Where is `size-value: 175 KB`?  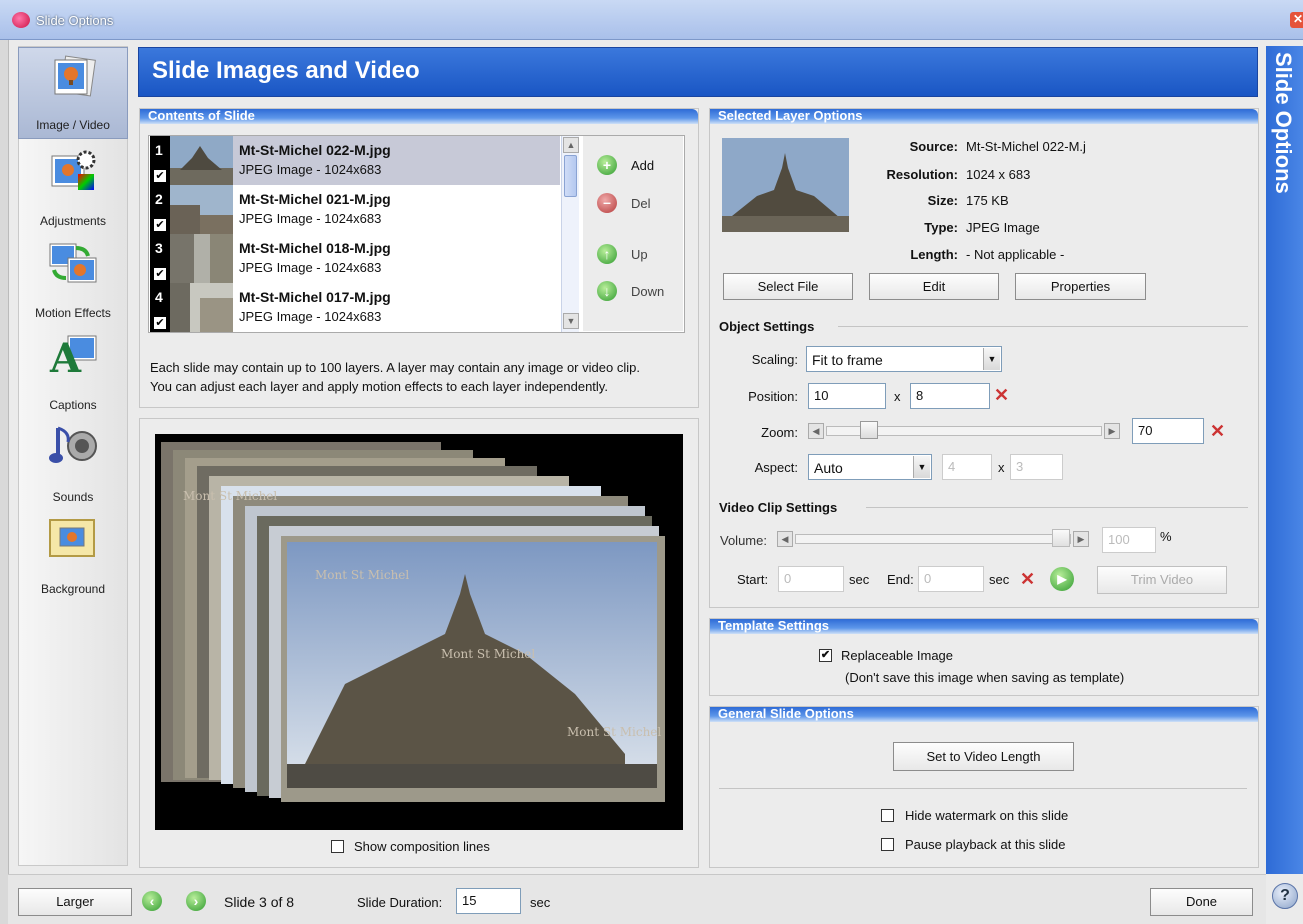
size-value: 175 KB is located at coordinates (987, 200).